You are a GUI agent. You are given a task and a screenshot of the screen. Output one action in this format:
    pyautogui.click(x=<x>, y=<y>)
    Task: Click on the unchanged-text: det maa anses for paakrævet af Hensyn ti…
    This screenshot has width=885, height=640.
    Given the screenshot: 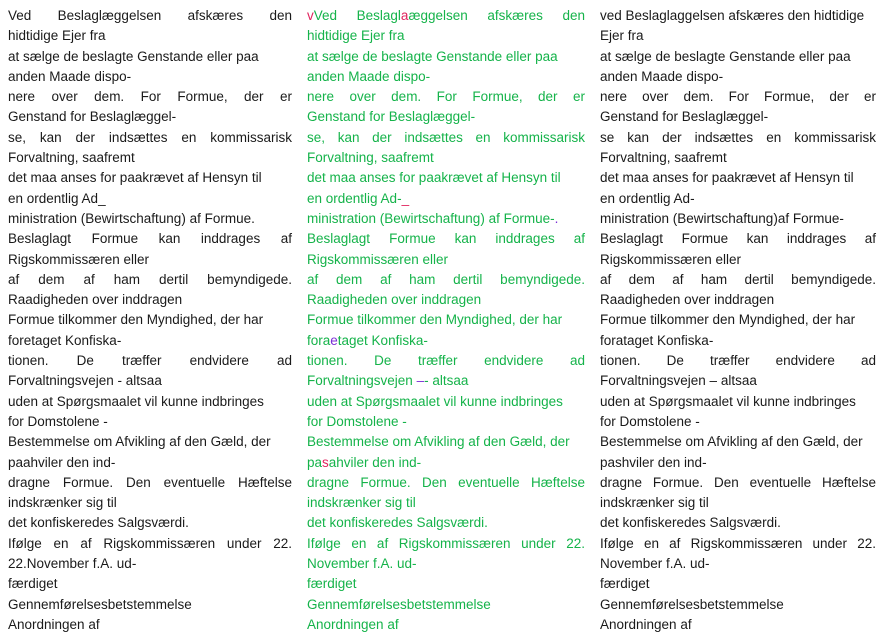 What is the action you would take?
    pyautogui.click(x=434, y=178)
    